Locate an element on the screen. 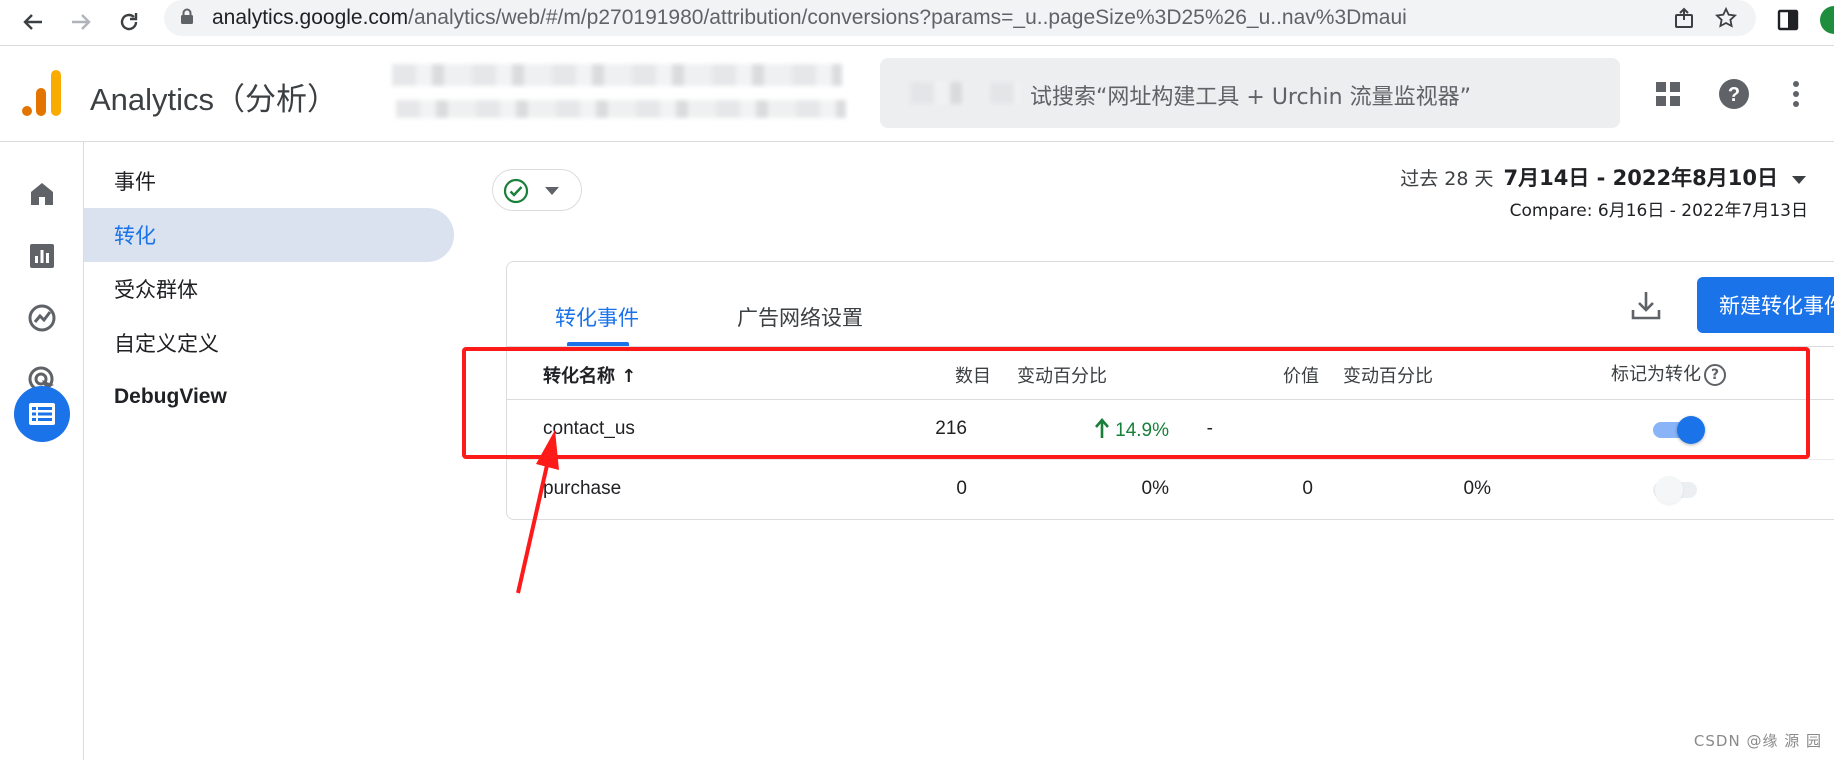 This screenshot has height=760, width=1834. annotation-arrow-icon is located at coordinates (537, 512).